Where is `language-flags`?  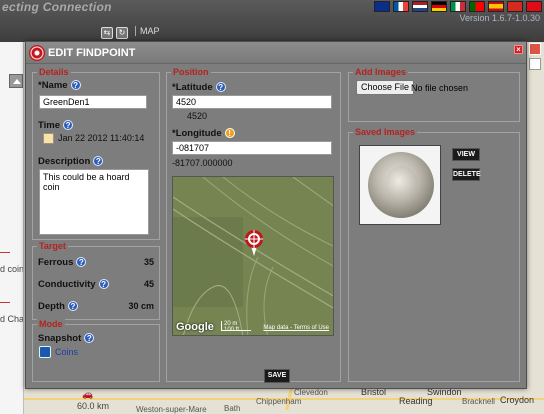 language-flags is located at coordinates (458, 6).